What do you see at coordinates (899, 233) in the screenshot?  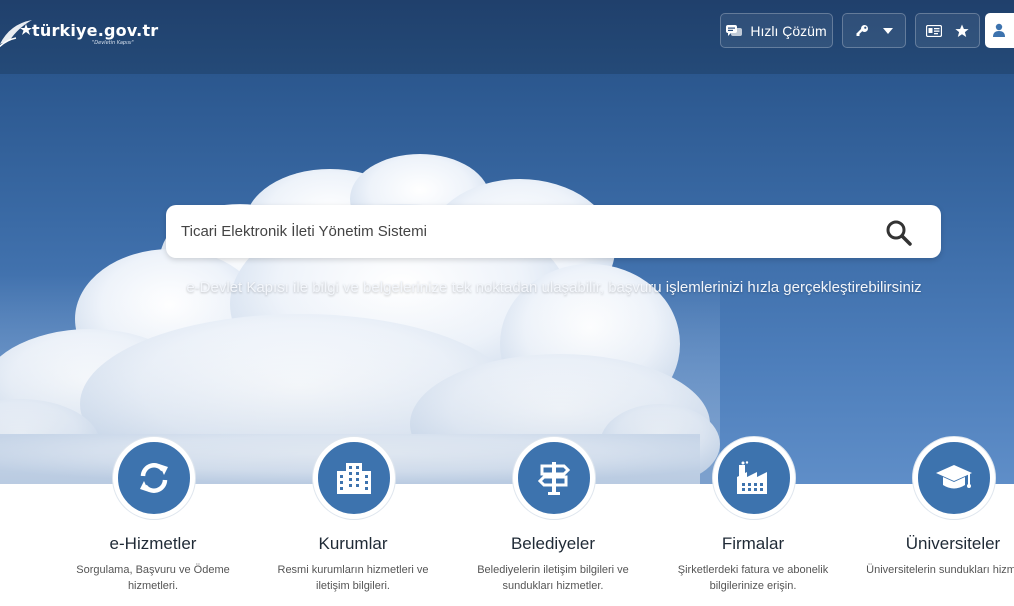 I see `search-icon` at bounding box center [899, 233].